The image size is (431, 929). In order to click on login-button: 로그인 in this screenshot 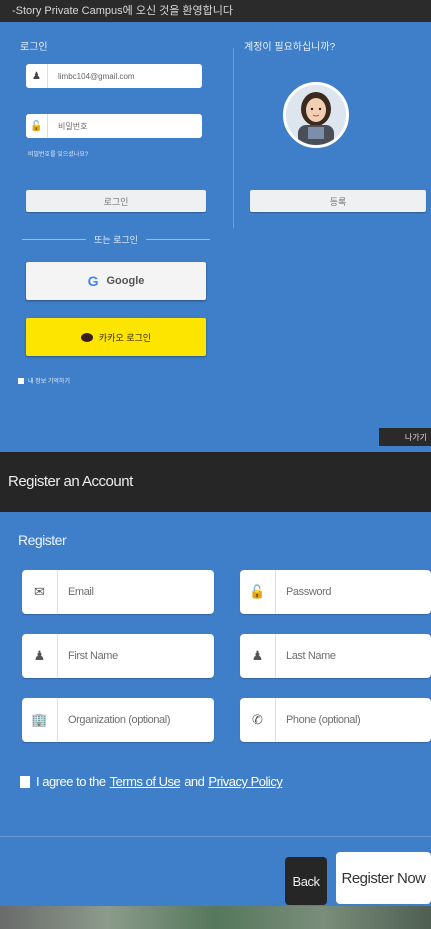, I will do `click(116, 201)`.